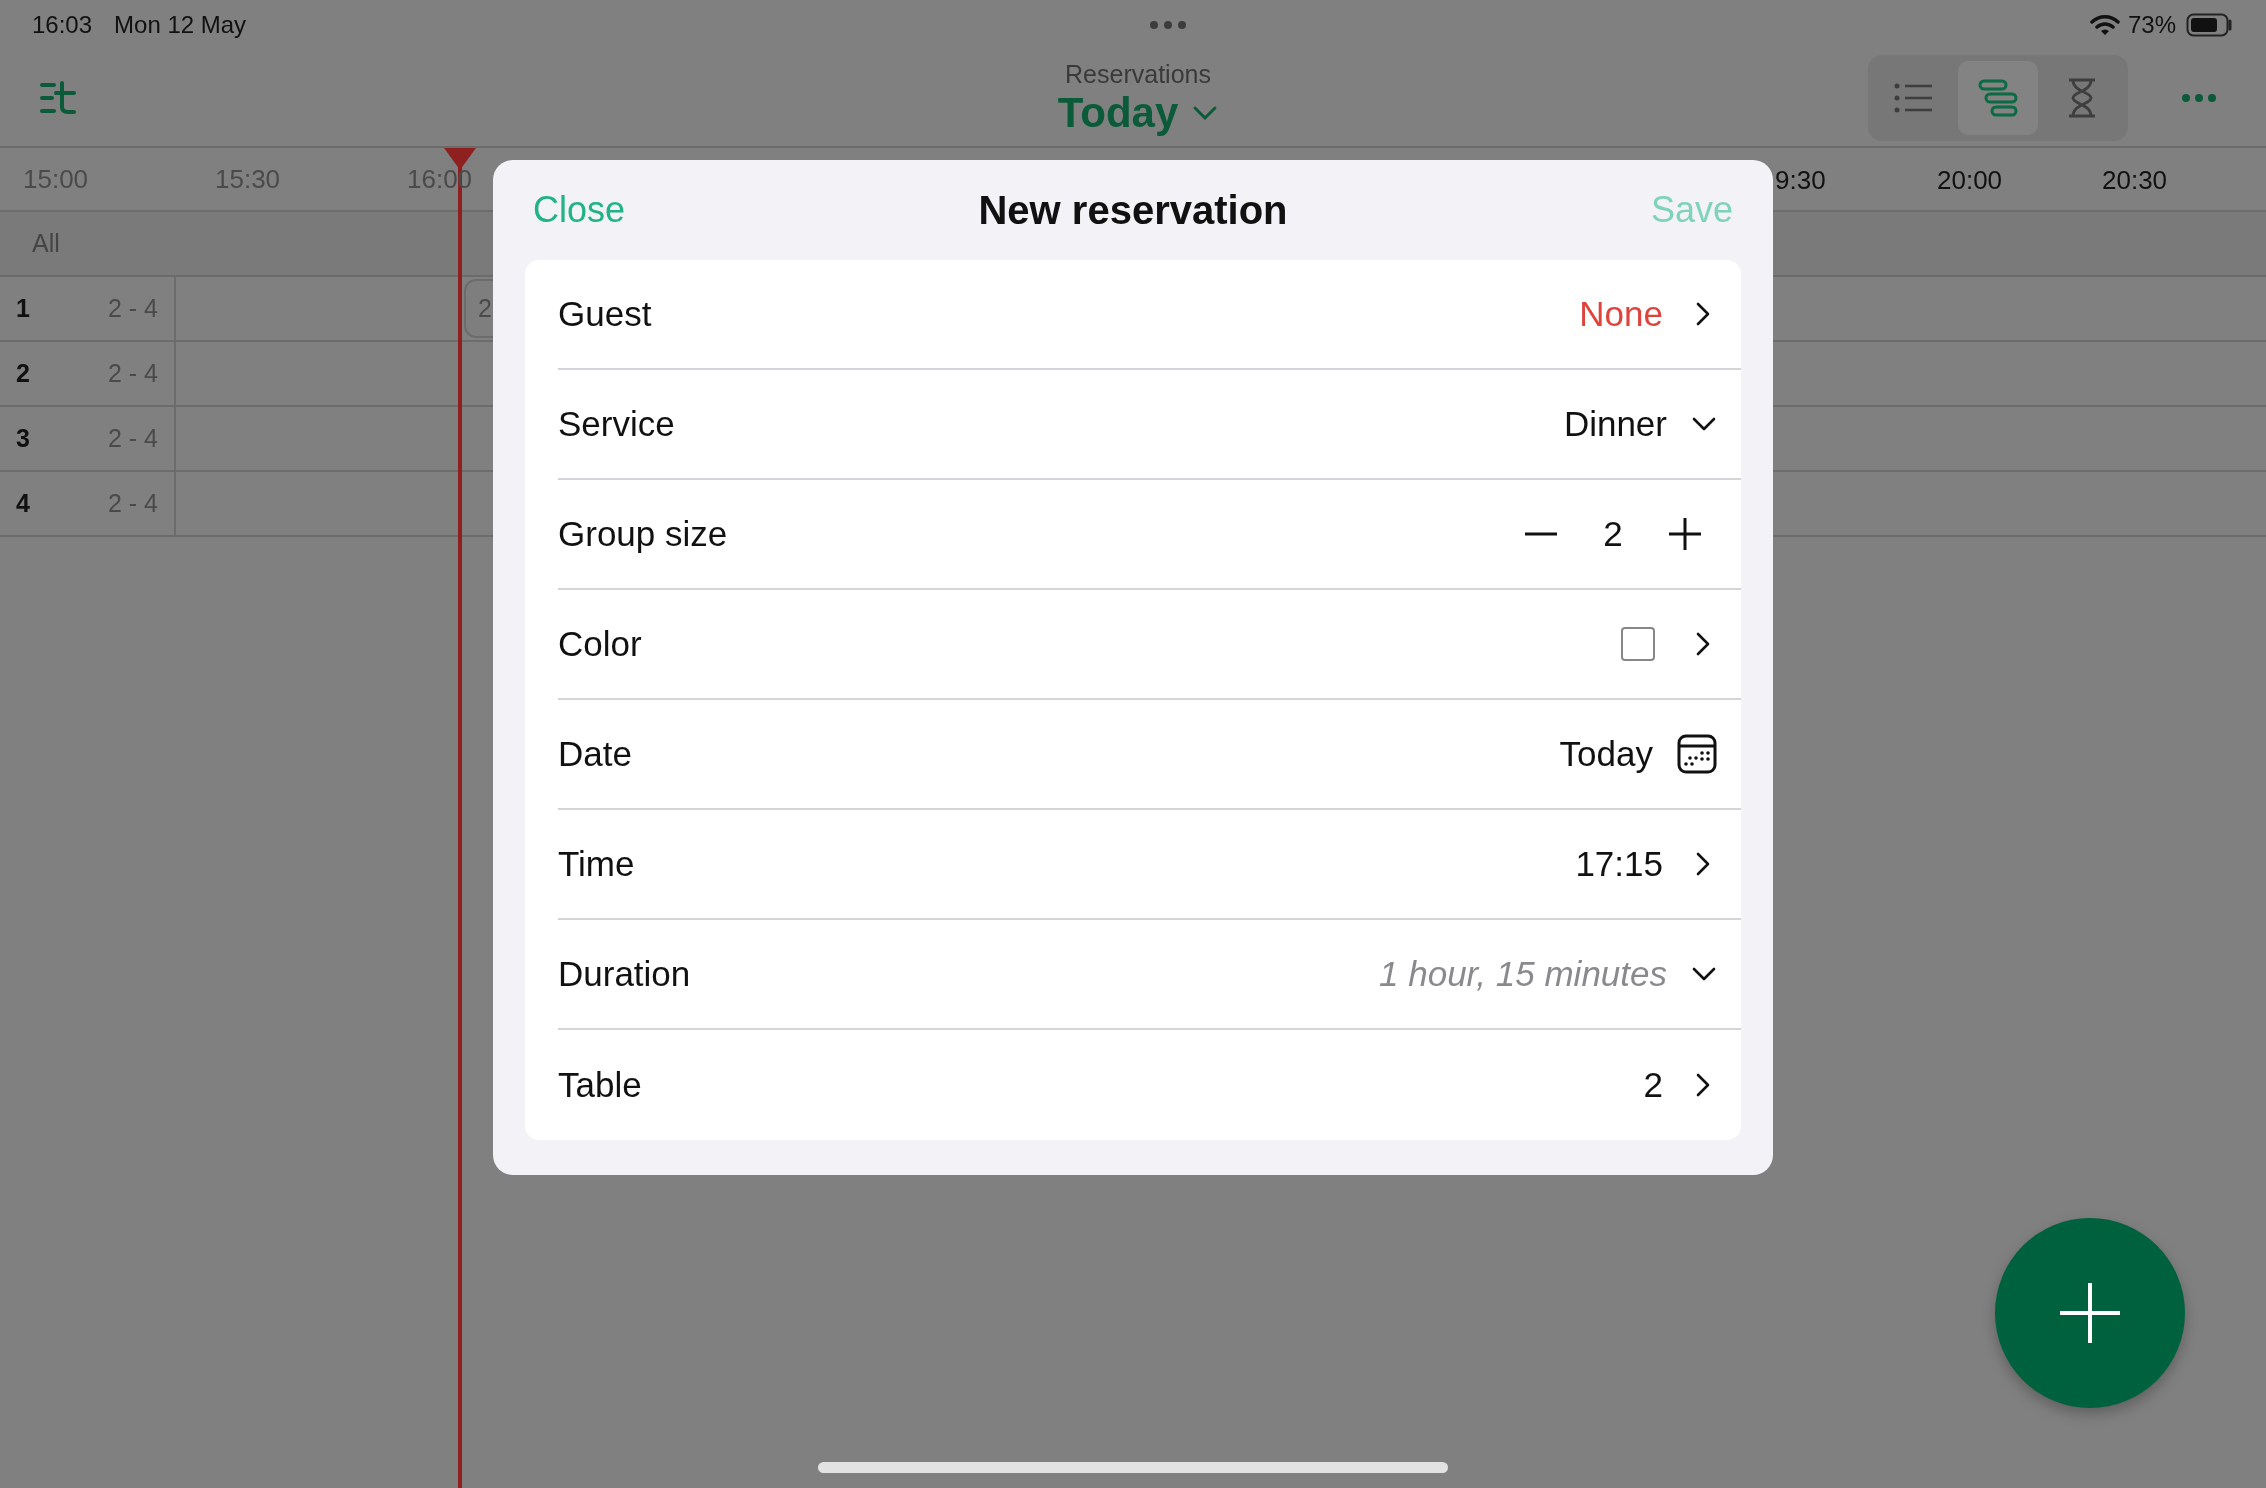 This screenshot has height=1488, width=2266. I want to click on field-label: Group size, so click(643, 534).